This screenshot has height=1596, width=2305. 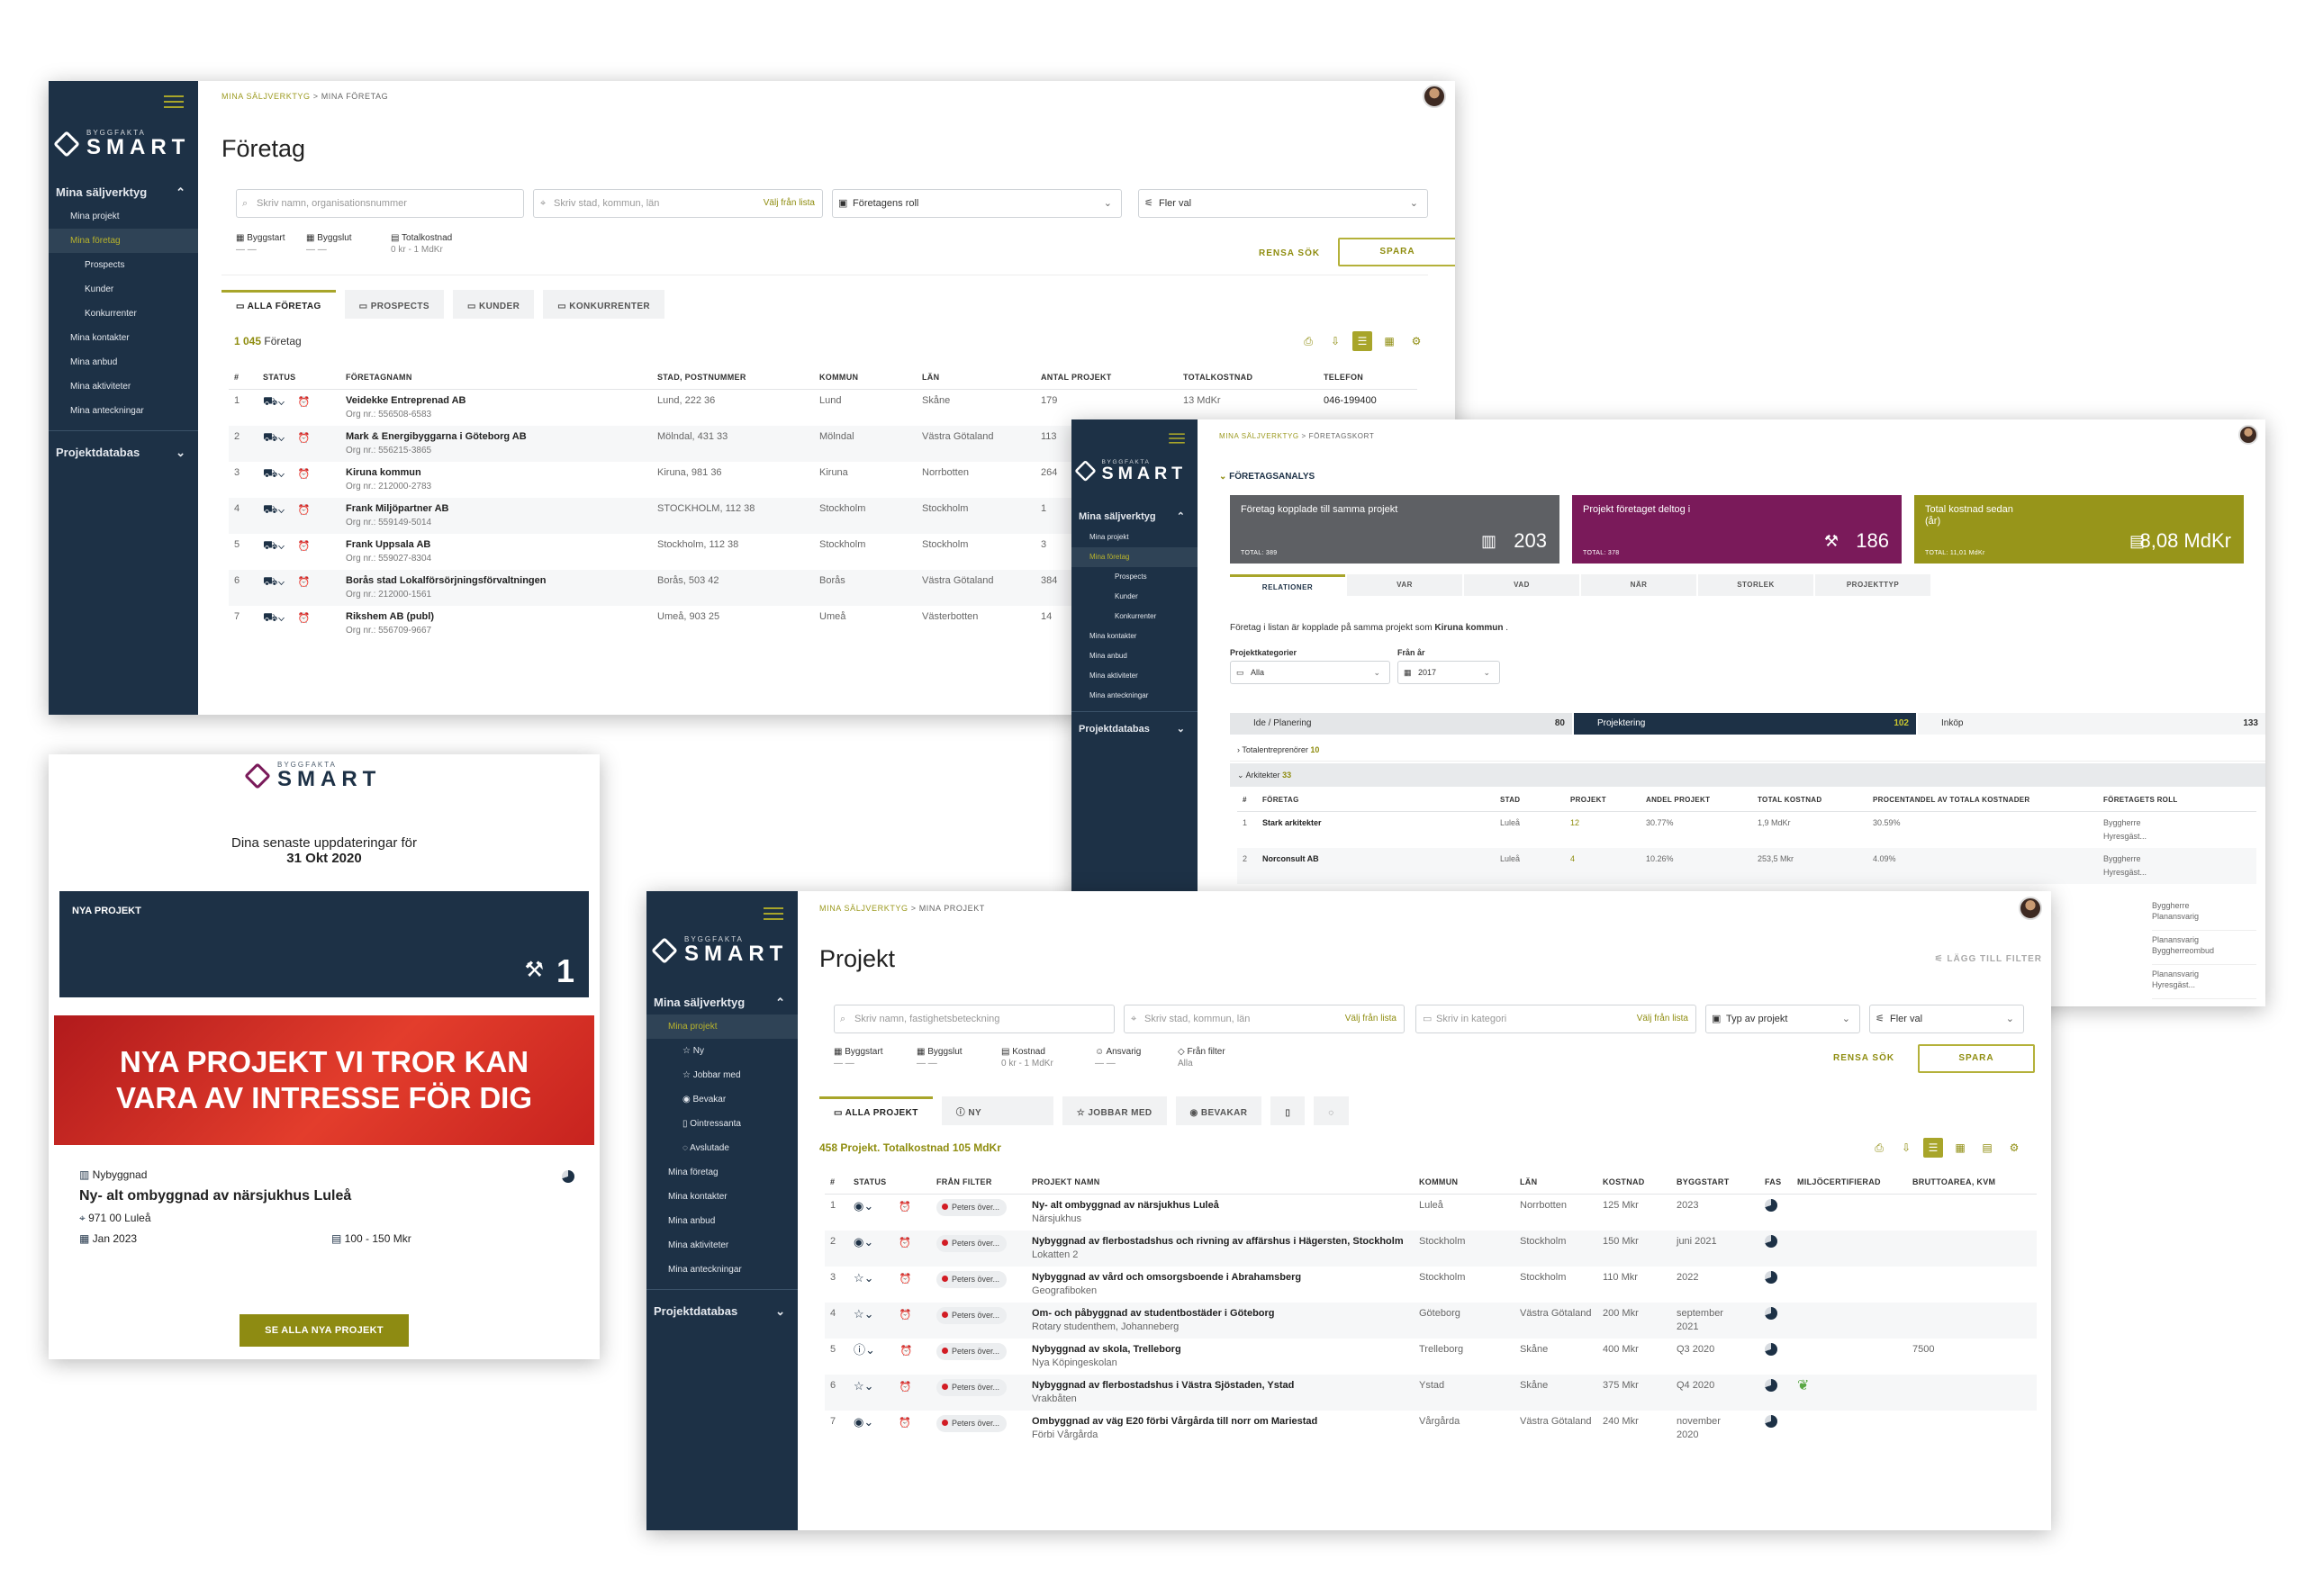 What do you see at coordinates (1404, 585) in the screenshot?
I see `tab-where: VAR` at bounding box center [1404, 585].